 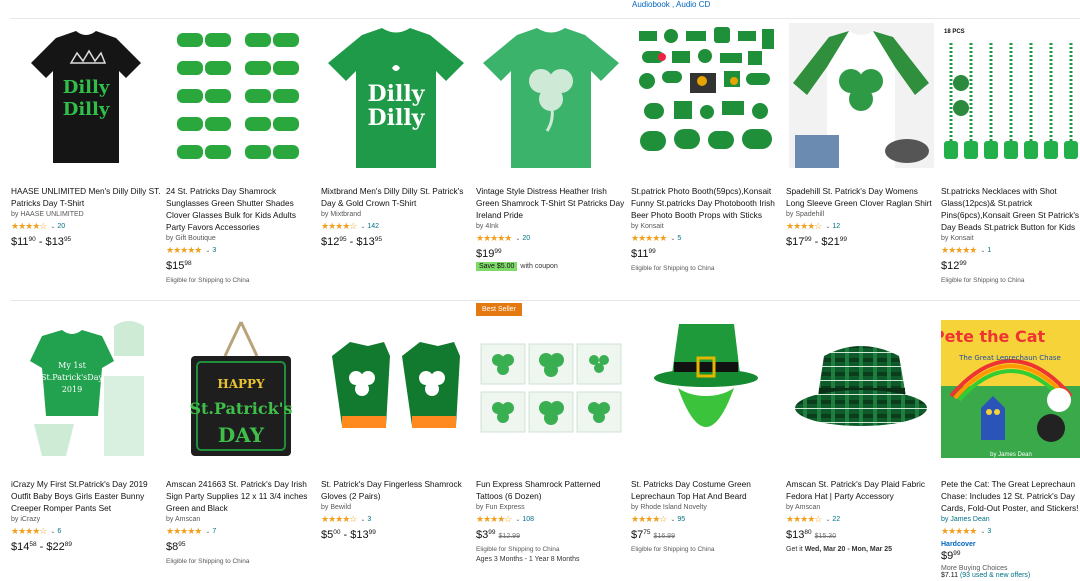 I want to click on rating: ★★★★☆ ⌄ 12, so click(x=861, y=226).